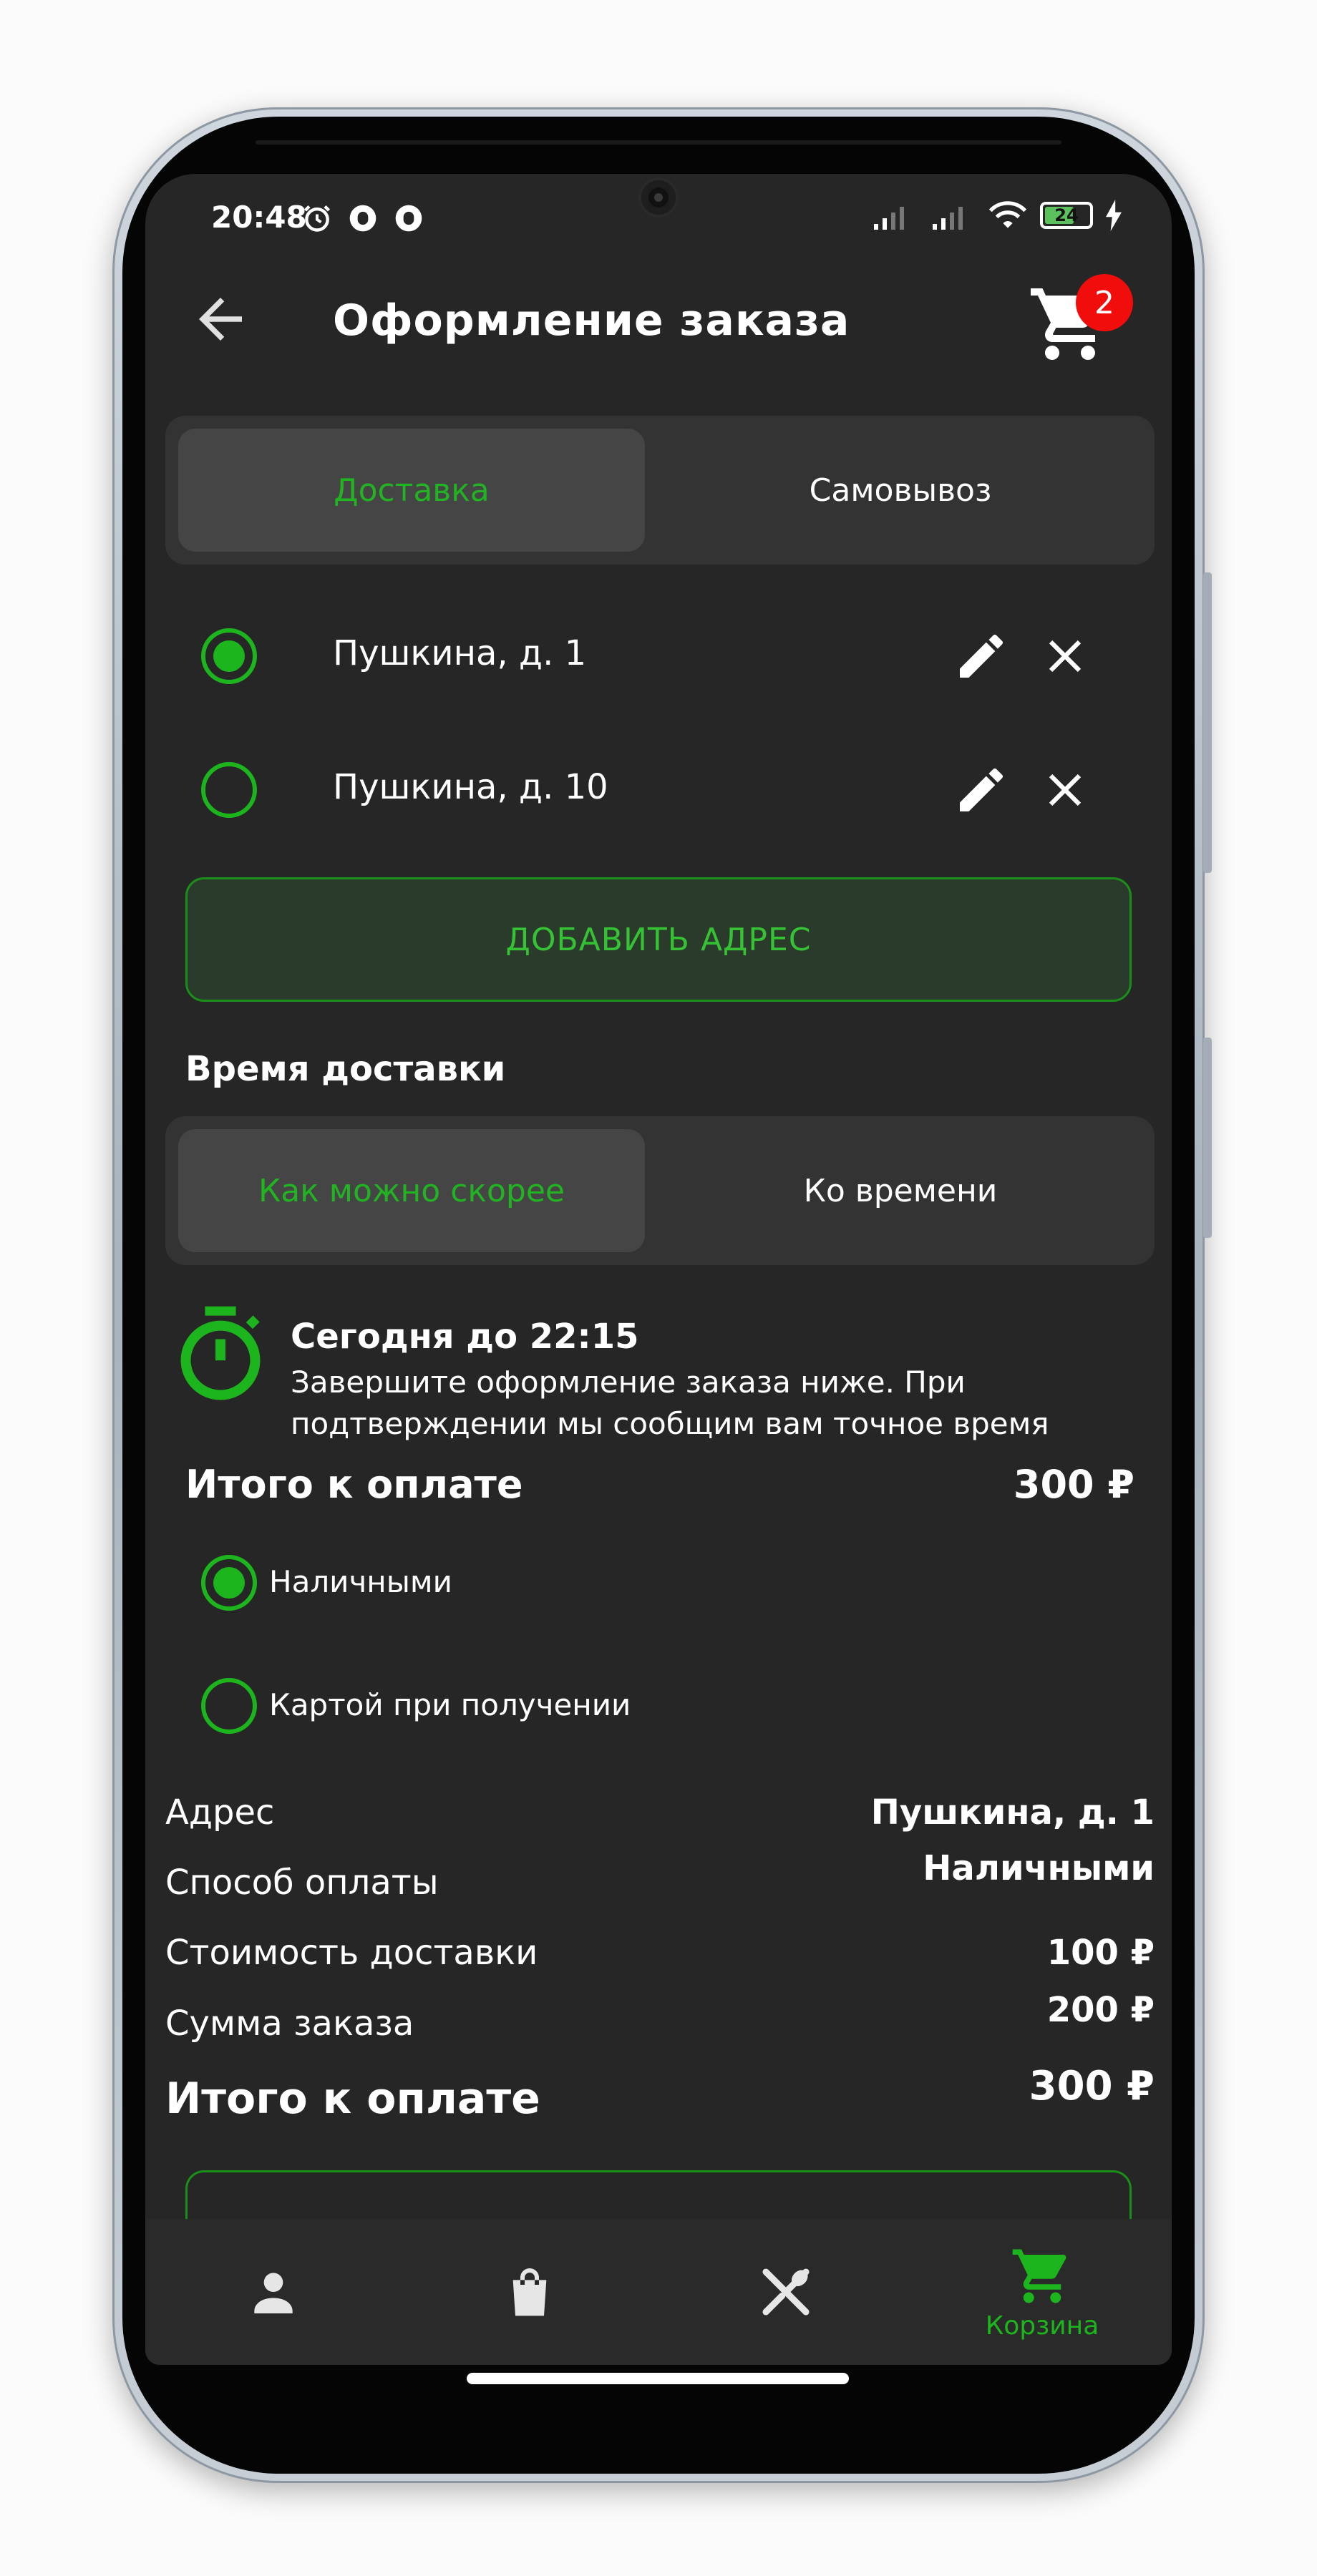  What do you see at coordinates (1092, 2086) in the screenshot?
I see `summary-total-value: 300 ₽` at bounding box center [1092, 2086].